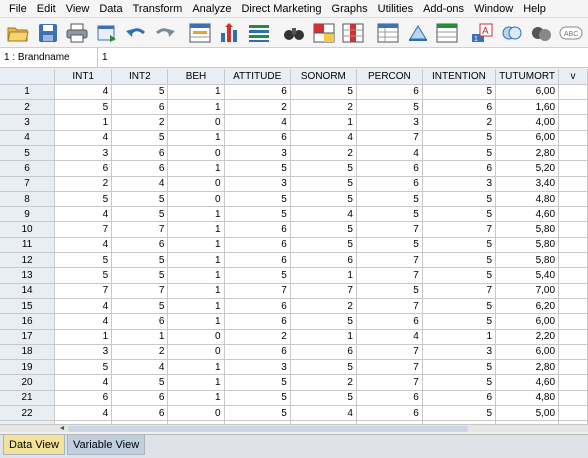 The height and width of the screenshot is (458, 588). Describe the element at coordinates (28, 77) in the screenshot. I see `corner-cell` at that location.